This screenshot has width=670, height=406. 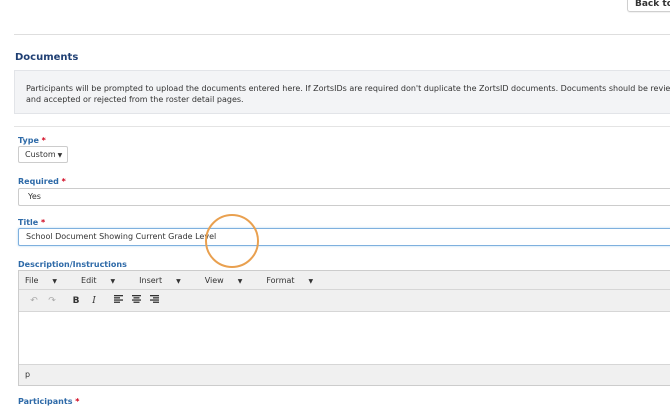 I want to click on required-label: Required *, so click(x=42, y=181).